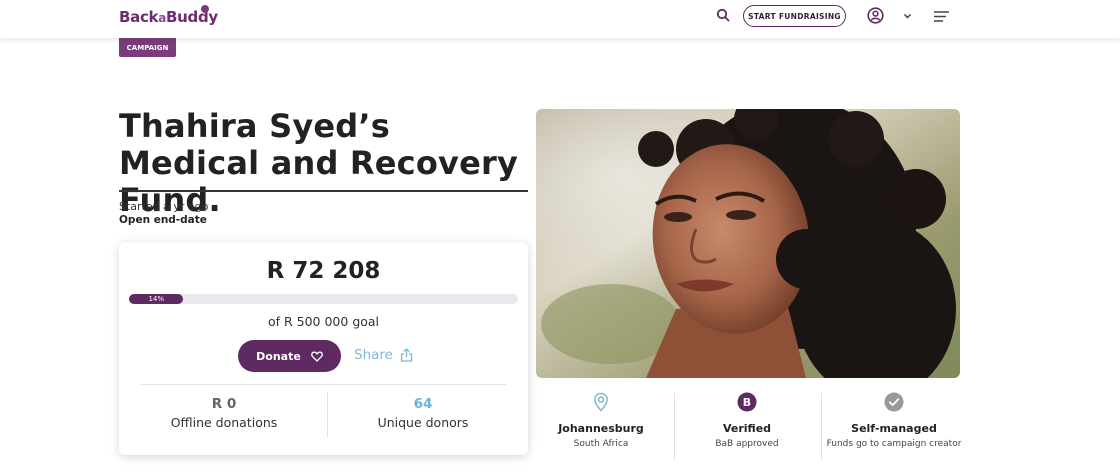  I want to click on verified-badge-letter: B, so click(747, 402).